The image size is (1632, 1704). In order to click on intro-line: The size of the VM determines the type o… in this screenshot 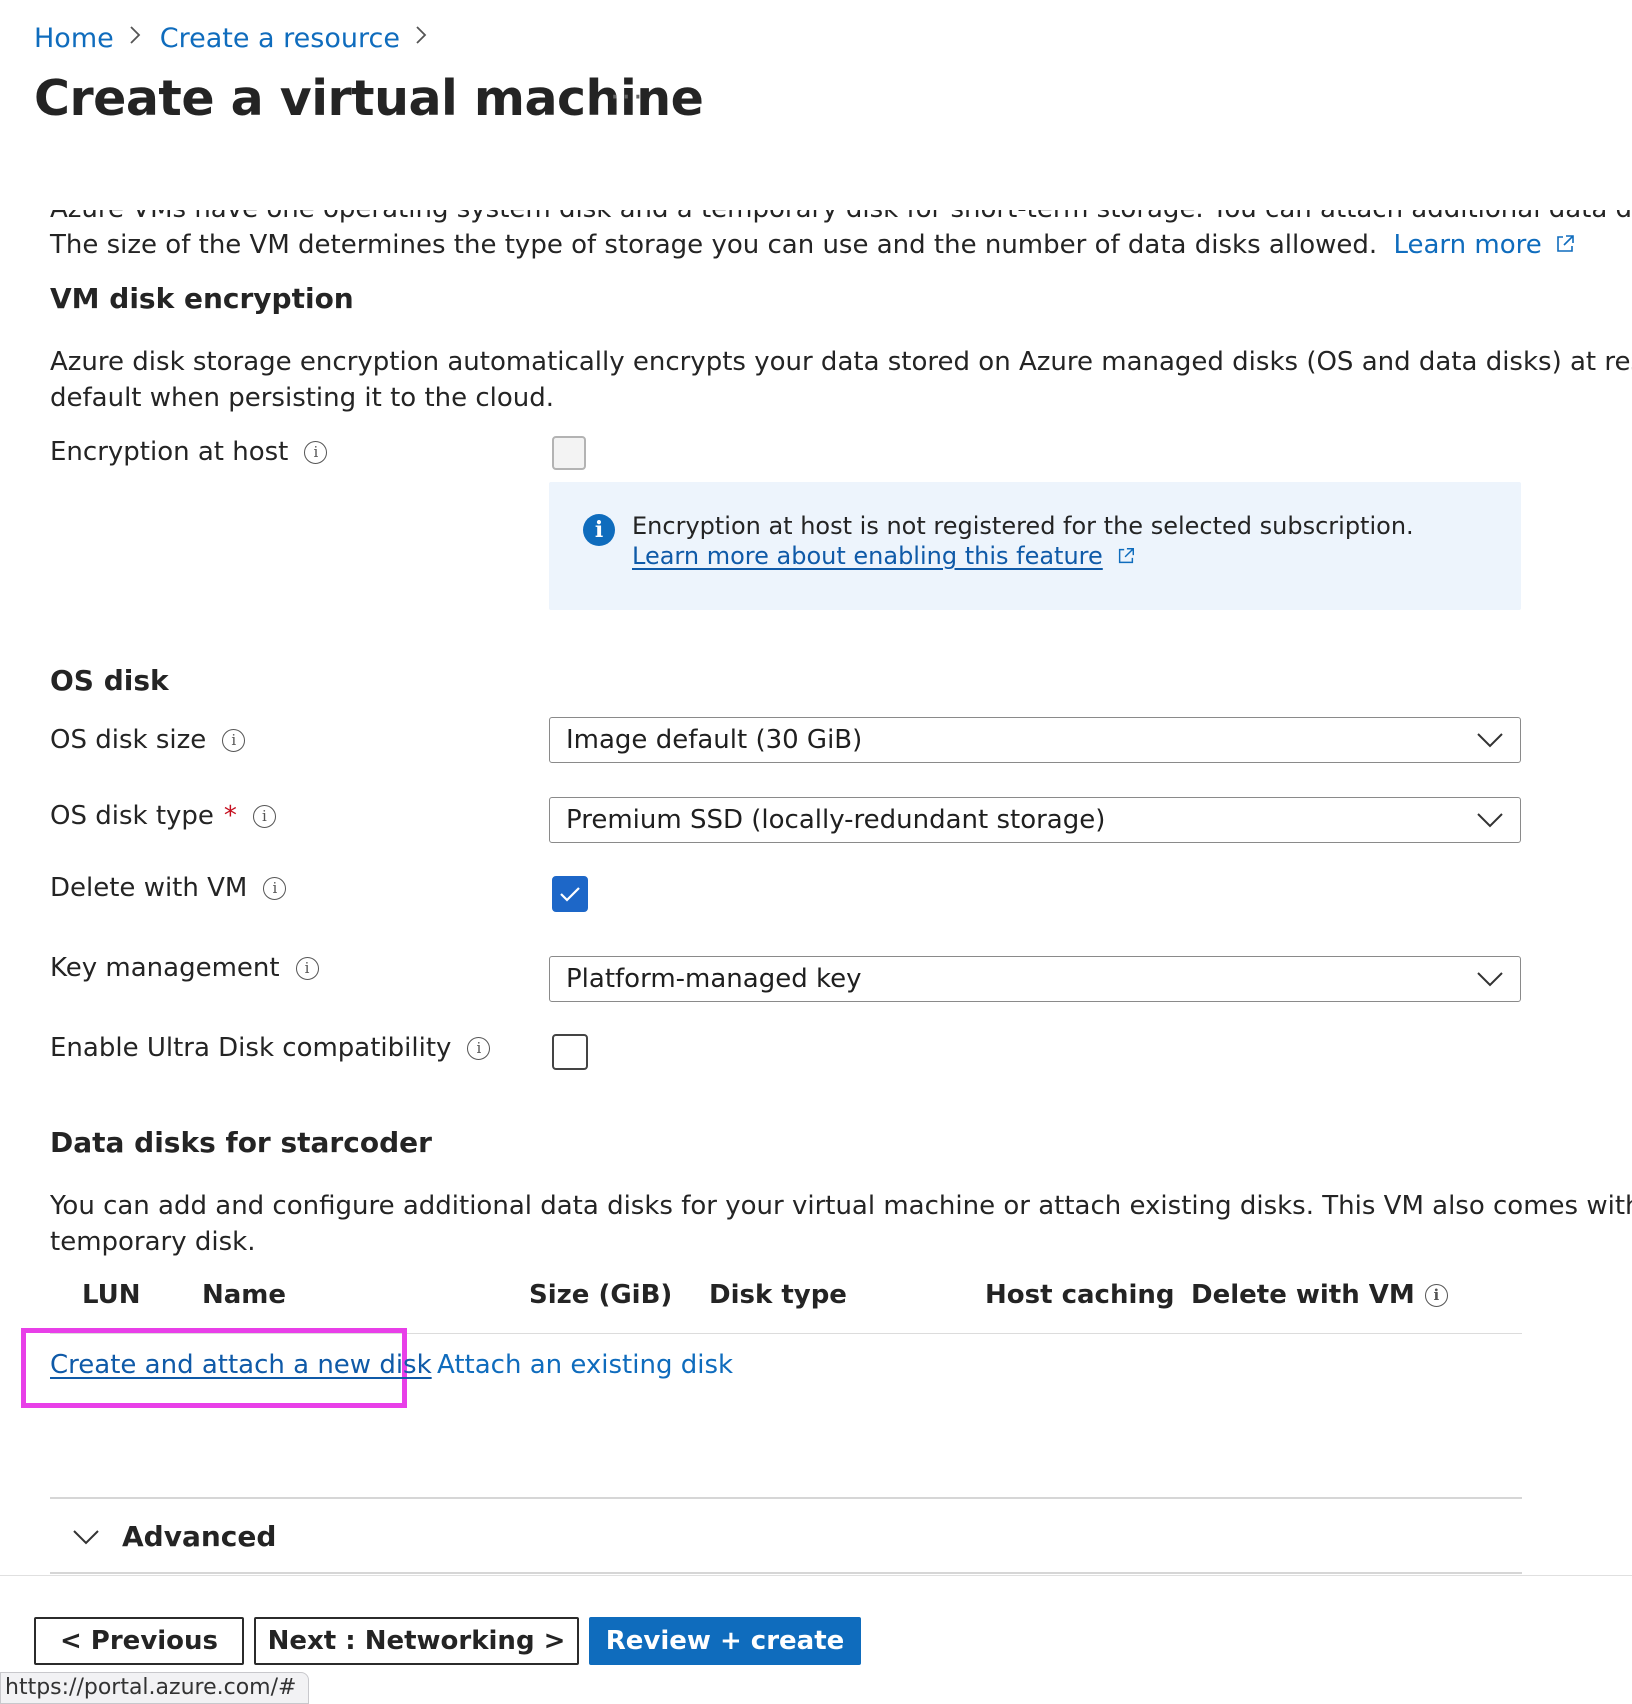, I will do `click(714, 245)`.